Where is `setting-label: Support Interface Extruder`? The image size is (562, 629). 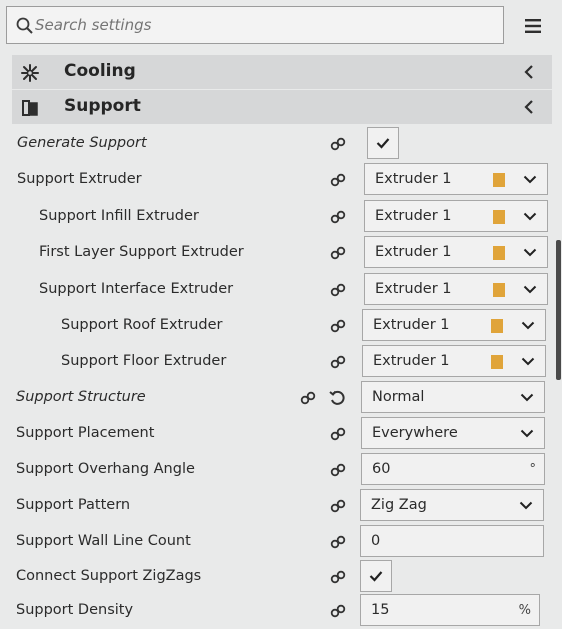 setting-label: Support Interface Extruder is located at coordinates (136, 289).